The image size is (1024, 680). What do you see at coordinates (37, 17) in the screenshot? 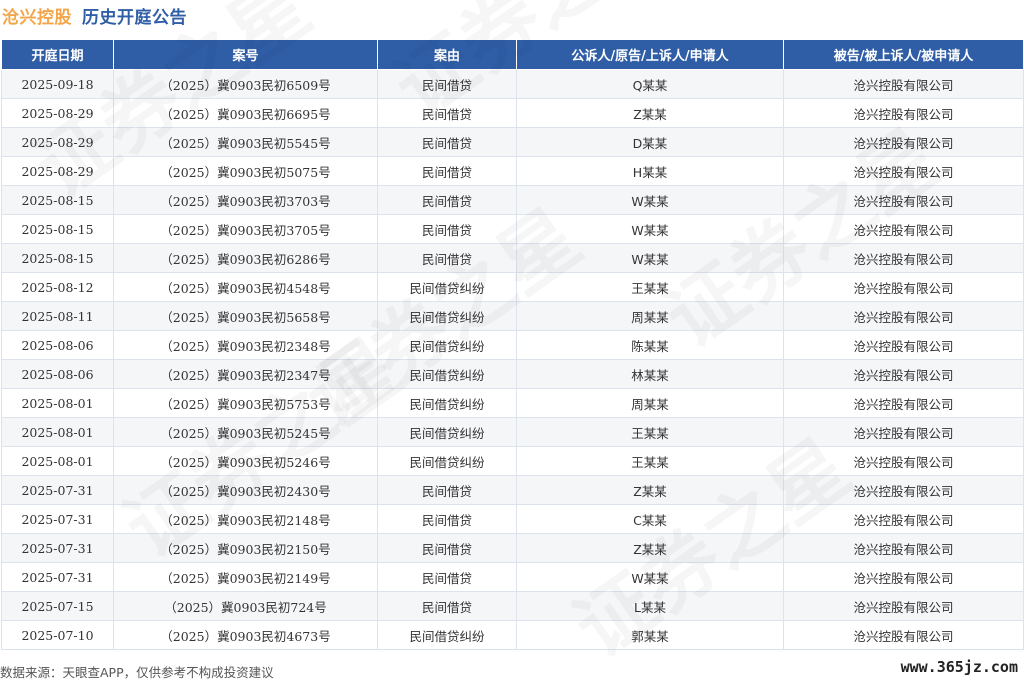
I see `company-name: 沧兴控股` at bounding box center [37, 17].